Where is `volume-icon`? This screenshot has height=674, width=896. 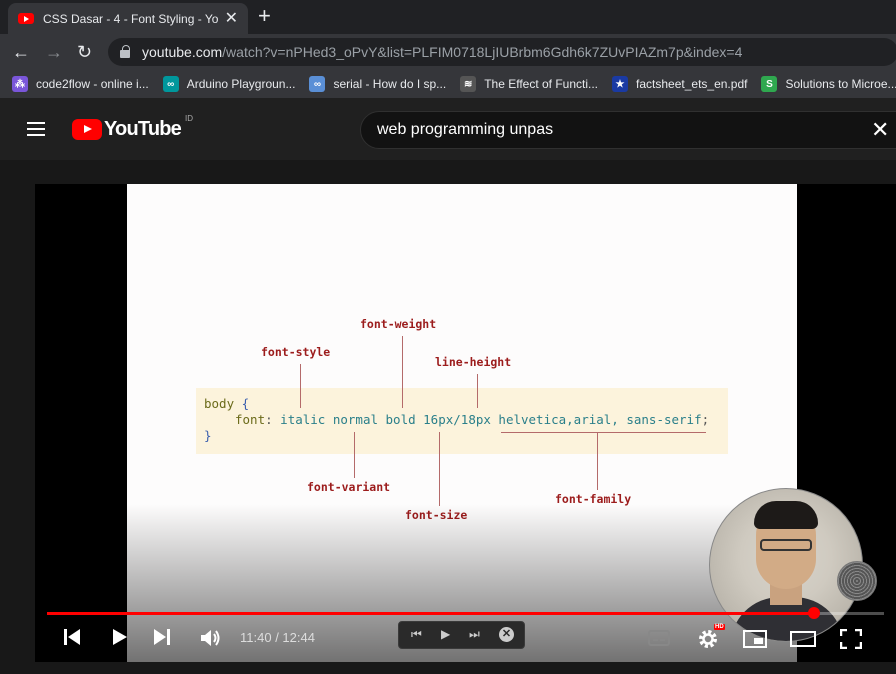 volume-icon is located at coordinates (211, 638).